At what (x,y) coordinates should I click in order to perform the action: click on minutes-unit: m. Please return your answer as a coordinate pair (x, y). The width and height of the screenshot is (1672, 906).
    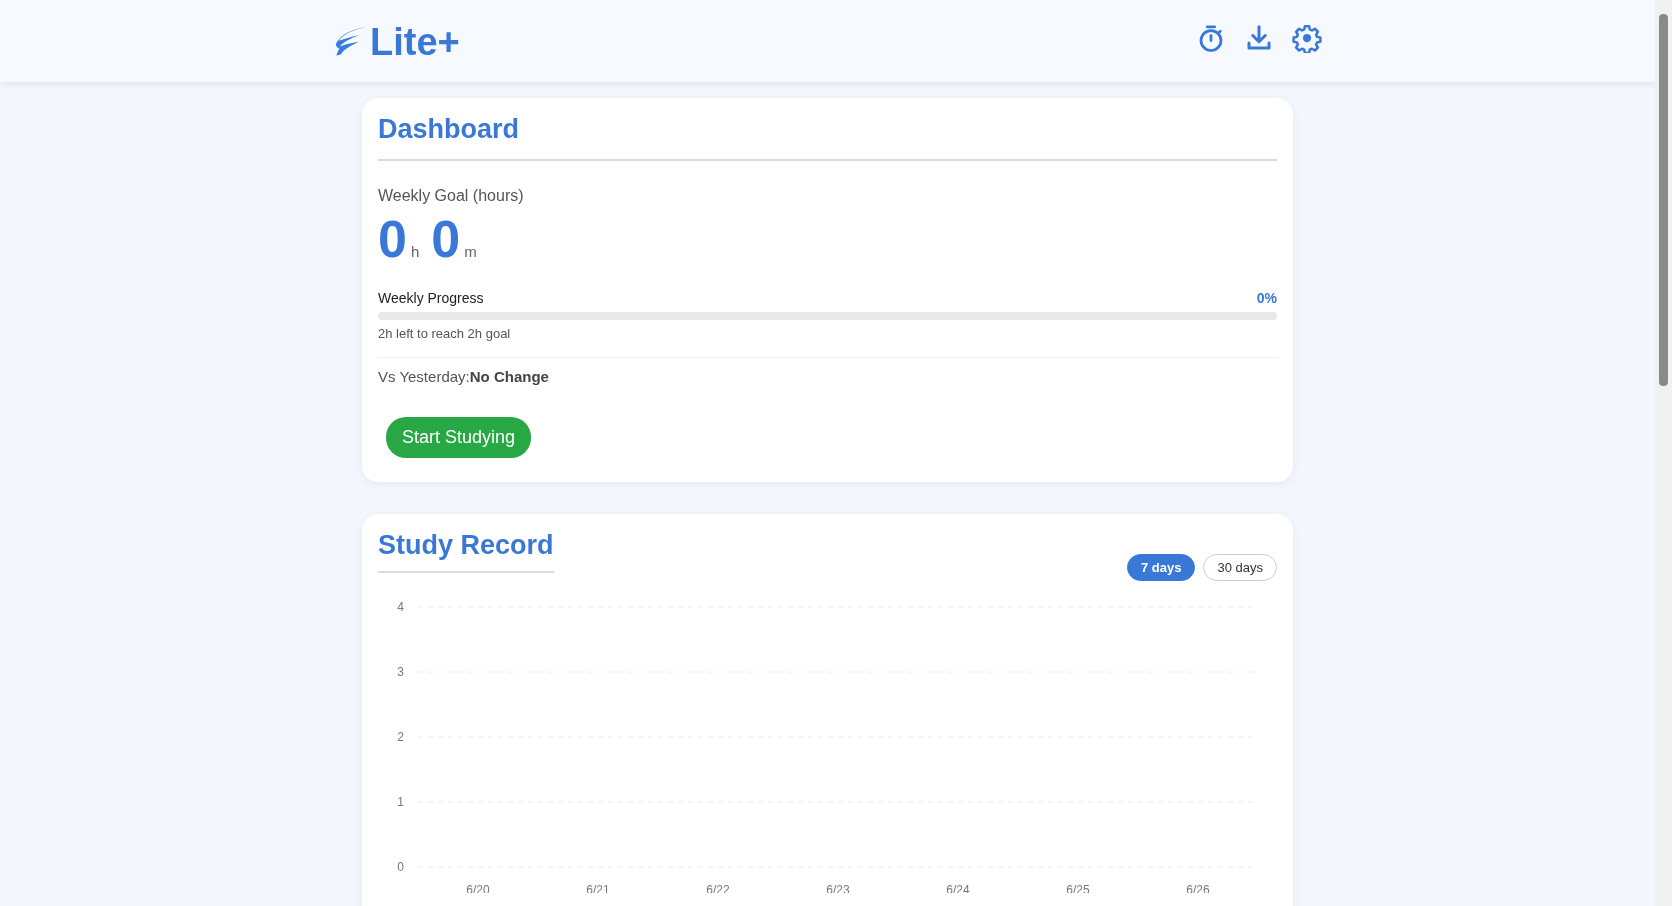
    Looking at the image, I should click on (470, 251).